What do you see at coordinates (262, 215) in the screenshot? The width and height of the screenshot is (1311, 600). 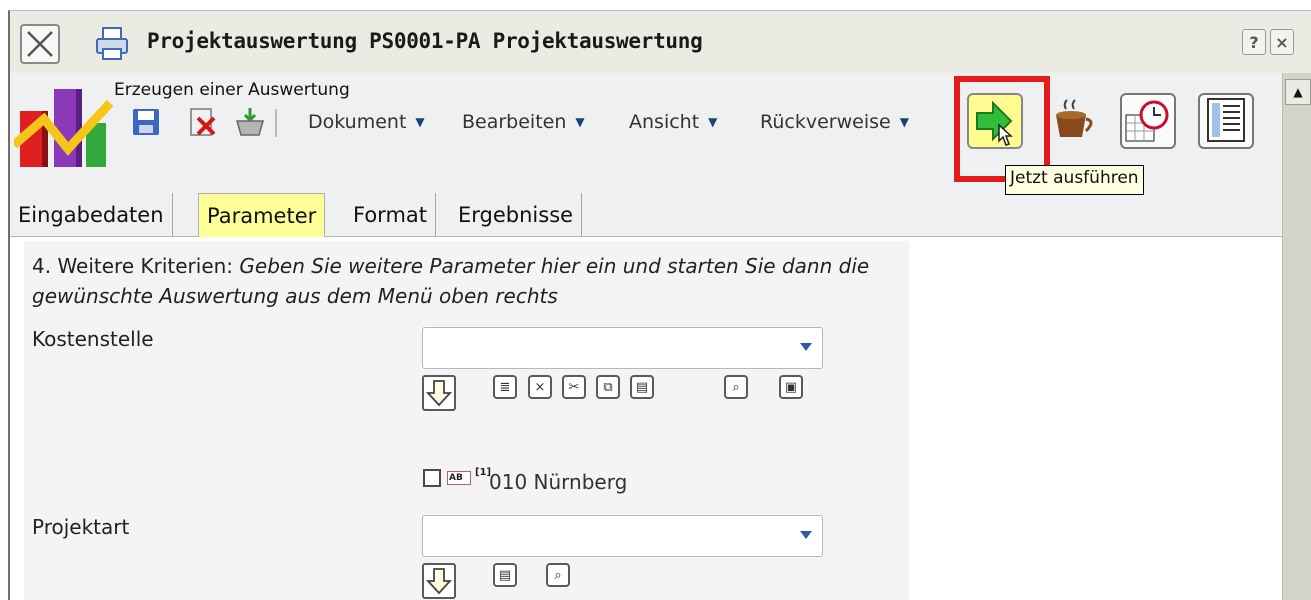 I see `tab-parameter: Parameter` at bounding box center [262, 215].